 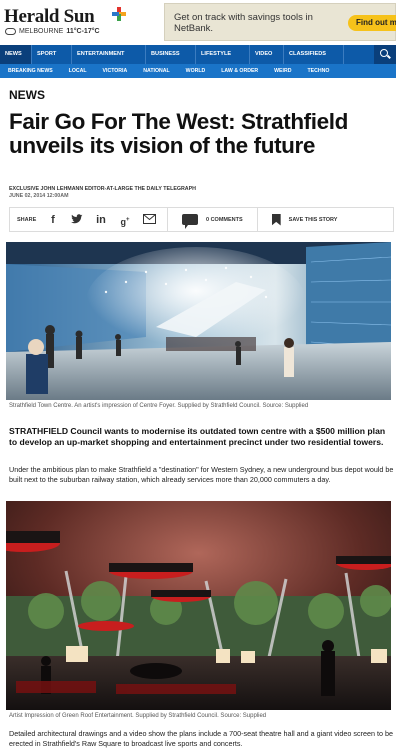 I want to click on nav-item-entertainment: ENTERTAINMENT, so click(x=109, y=54).